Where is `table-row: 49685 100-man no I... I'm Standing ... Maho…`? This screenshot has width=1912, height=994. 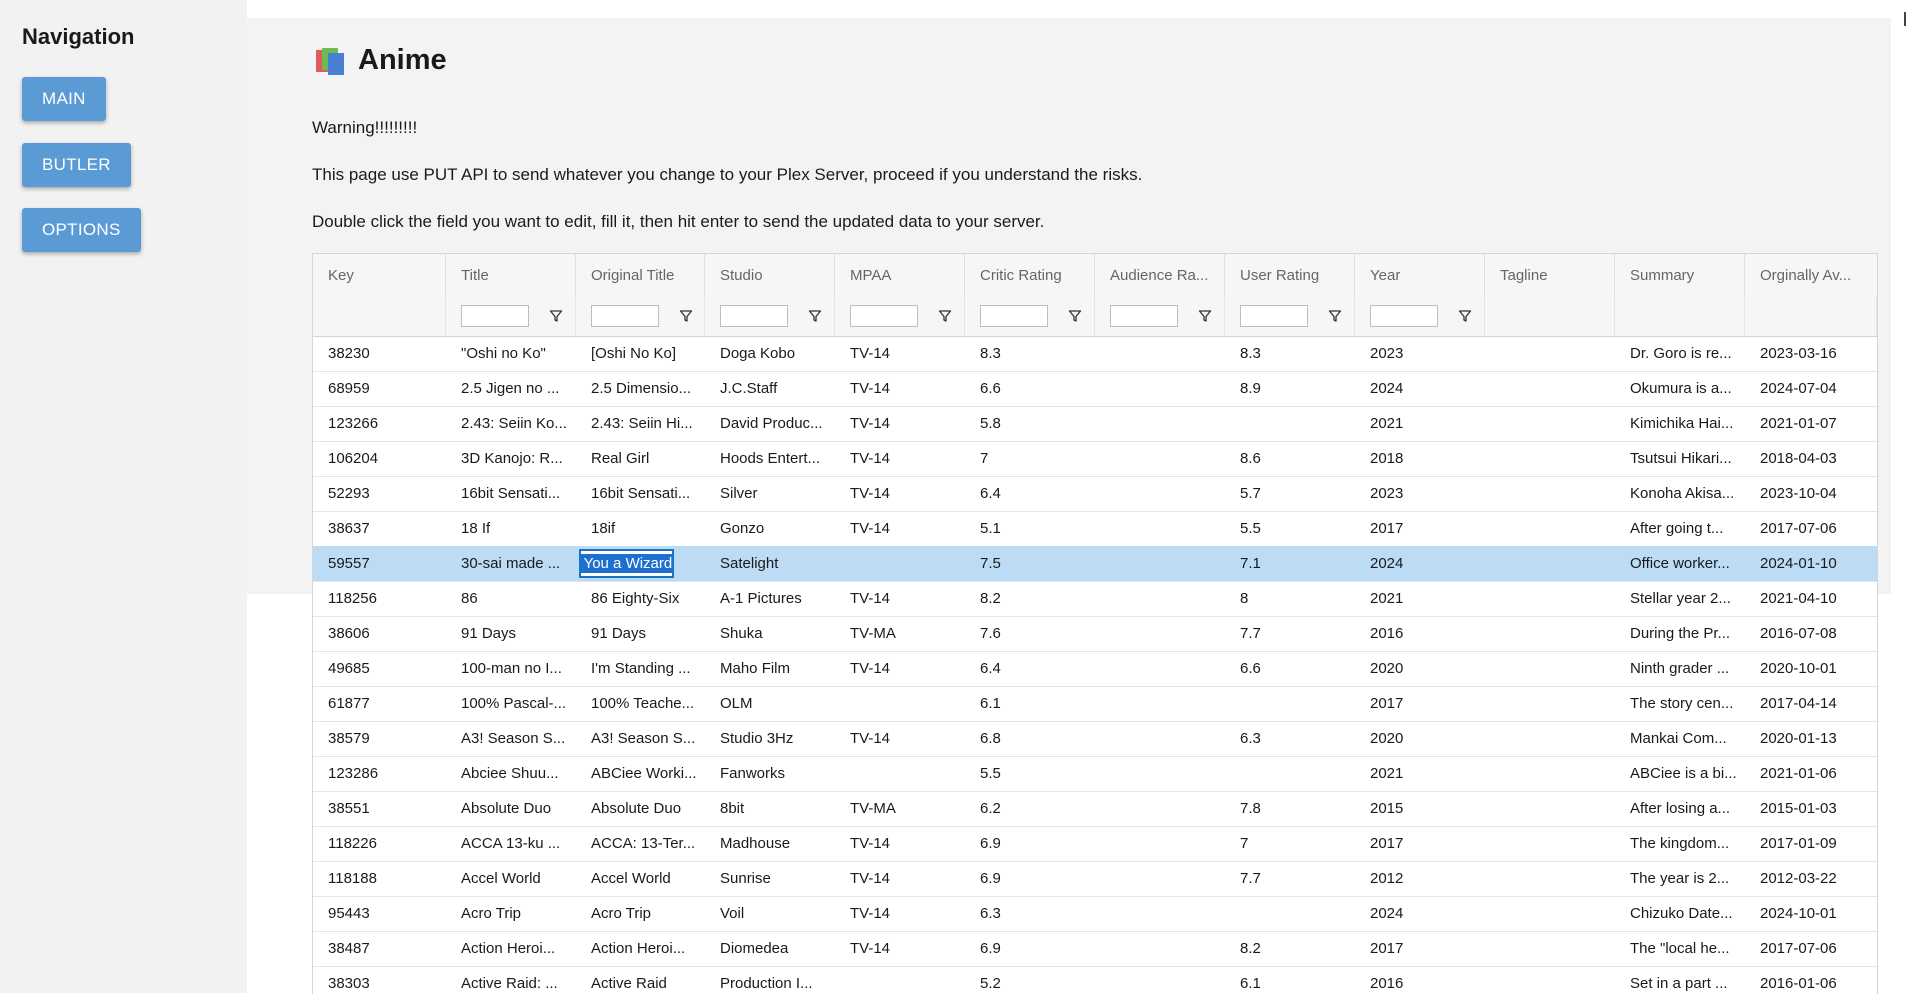
table-row: 49685 100-man no I... I'm Standing ... Maho… is located at coordinates (1095, 669).